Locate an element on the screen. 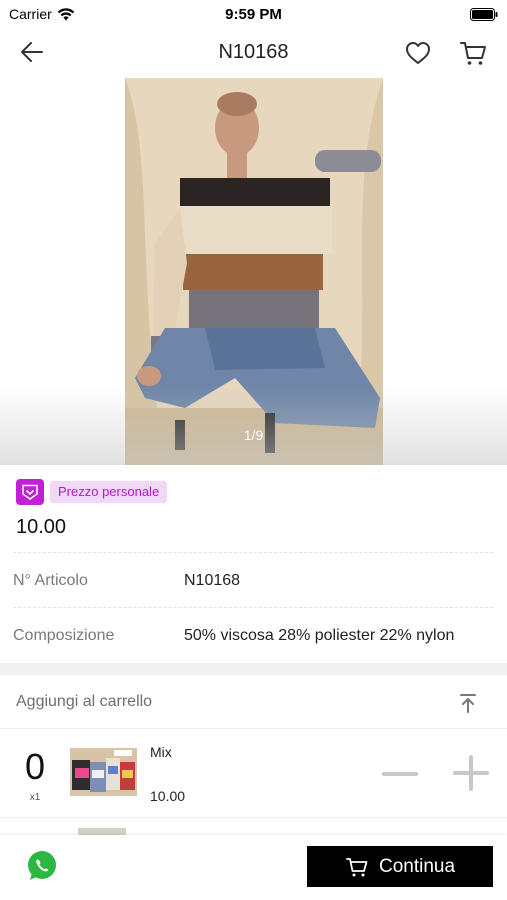 The height and width of the screenshot is (900, 507). collapse-top-icon is located at coordinates (468, 703).